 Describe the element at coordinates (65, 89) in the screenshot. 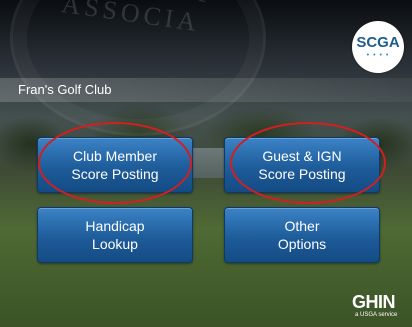

I see `club-name: Fran's Golf Club` at that location.